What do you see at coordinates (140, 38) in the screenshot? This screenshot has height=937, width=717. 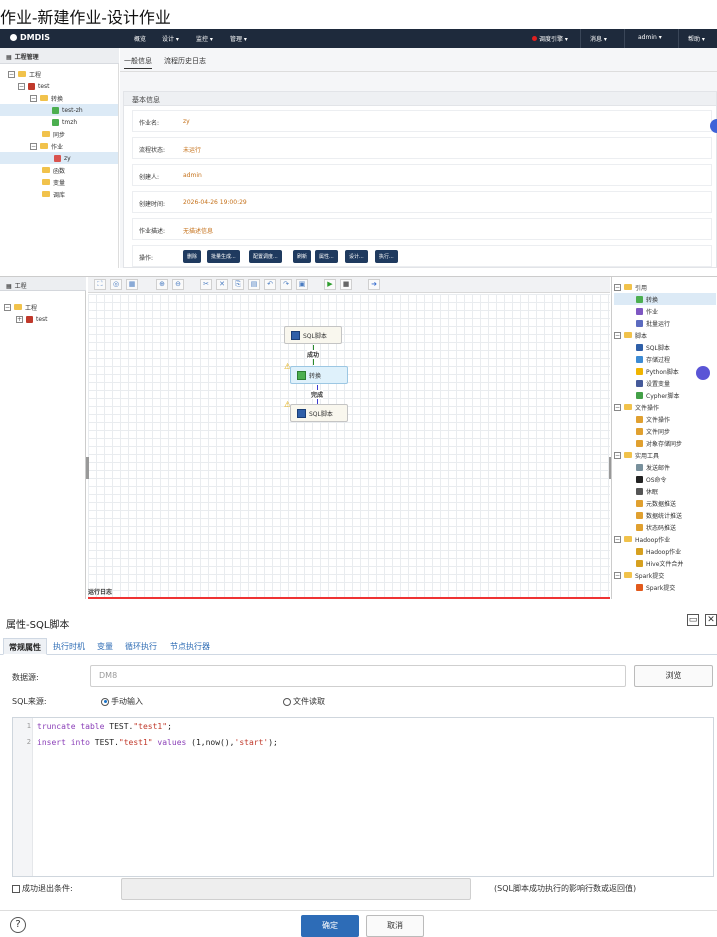 I see `nav-overview: 概览` at bounding box center [140, 38].